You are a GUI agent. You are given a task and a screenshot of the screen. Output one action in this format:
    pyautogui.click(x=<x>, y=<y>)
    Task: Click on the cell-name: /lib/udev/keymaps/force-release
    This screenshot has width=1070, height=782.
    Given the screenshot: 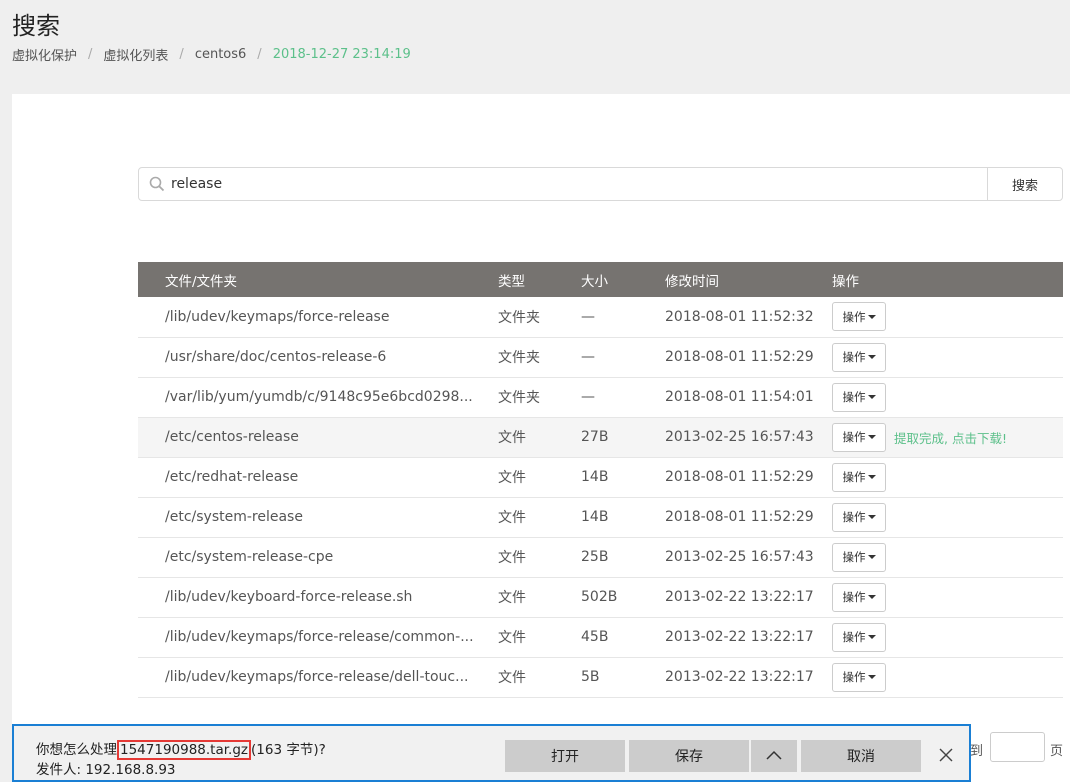 What is the action you would take?
    pyautogui.click(x=318, y=317)
    